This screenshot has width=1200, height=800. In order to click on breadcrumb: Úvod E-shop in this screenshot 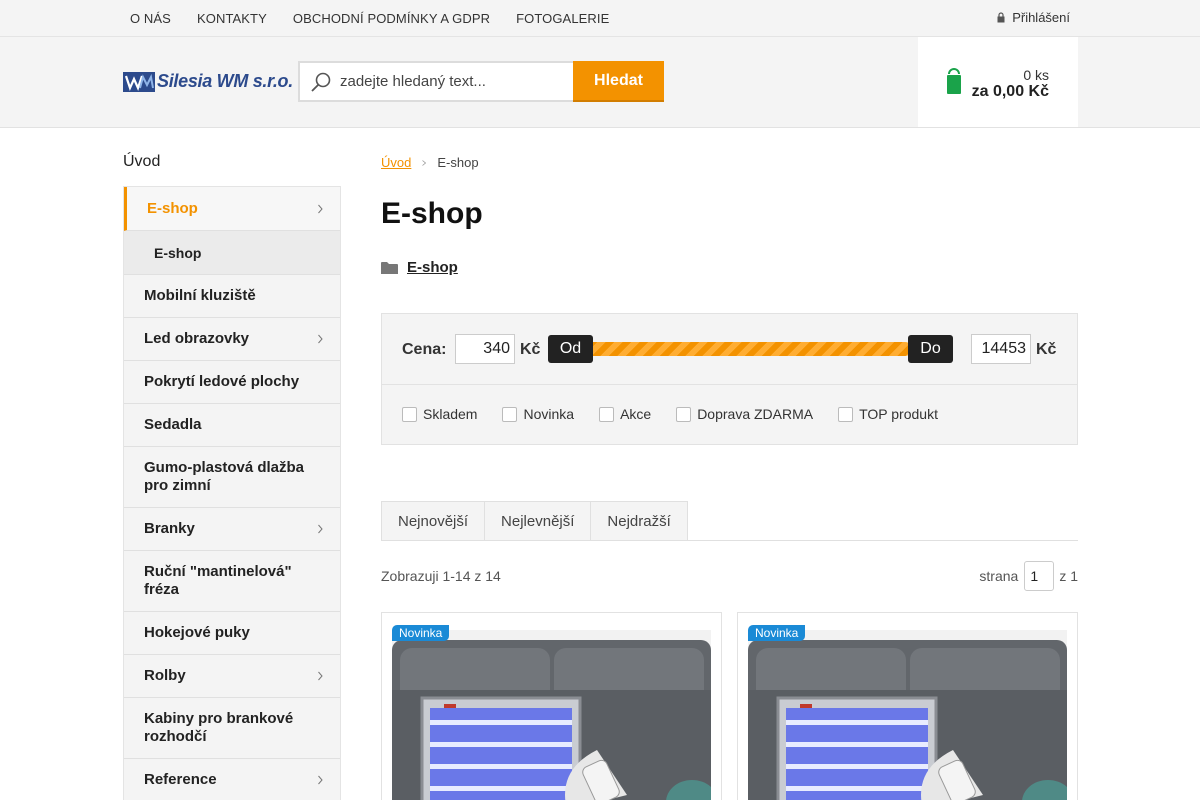, I will do `click(430, 162)`.